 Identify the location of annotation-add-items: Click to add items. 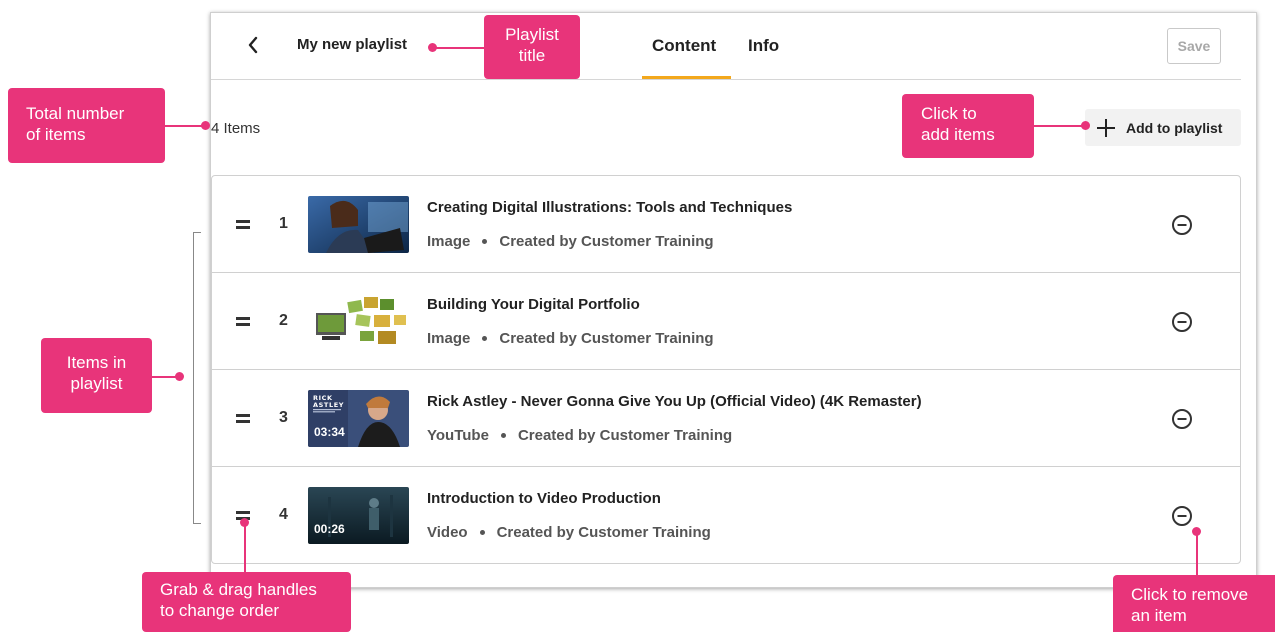
(968, 126).